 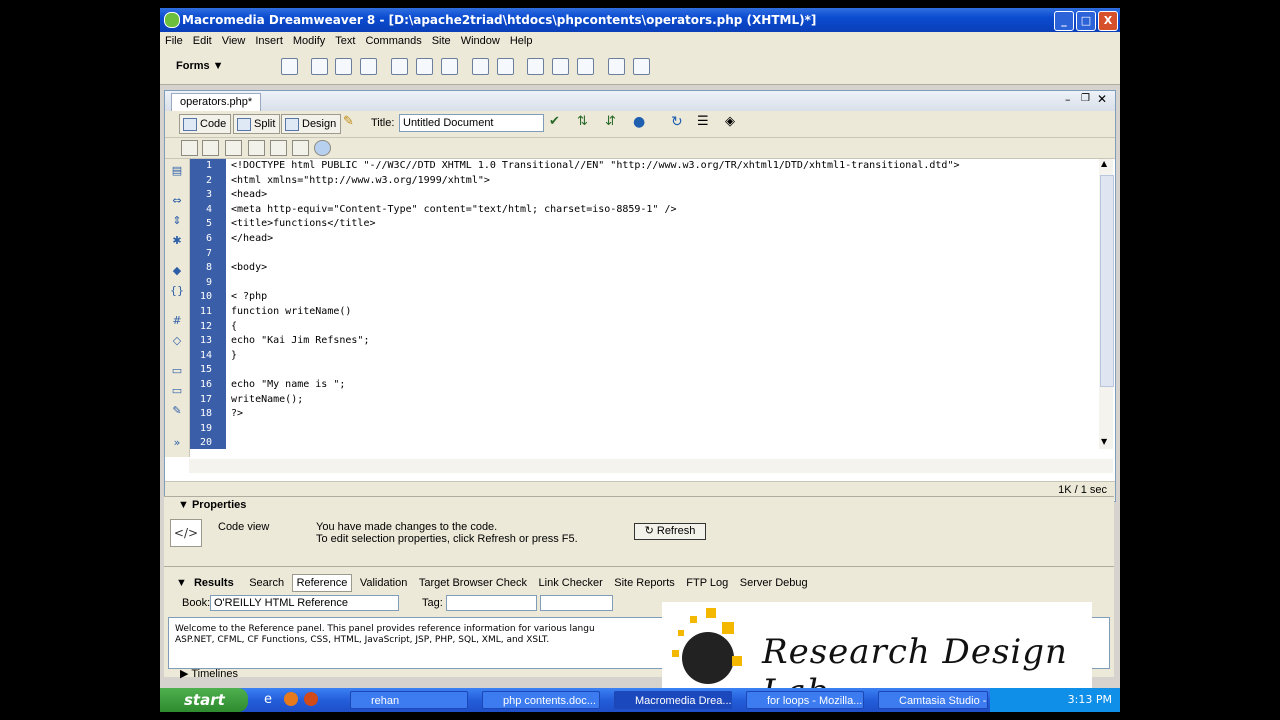 I want to click on code-horizontal-scrollbar, so click(x=651, y=466).